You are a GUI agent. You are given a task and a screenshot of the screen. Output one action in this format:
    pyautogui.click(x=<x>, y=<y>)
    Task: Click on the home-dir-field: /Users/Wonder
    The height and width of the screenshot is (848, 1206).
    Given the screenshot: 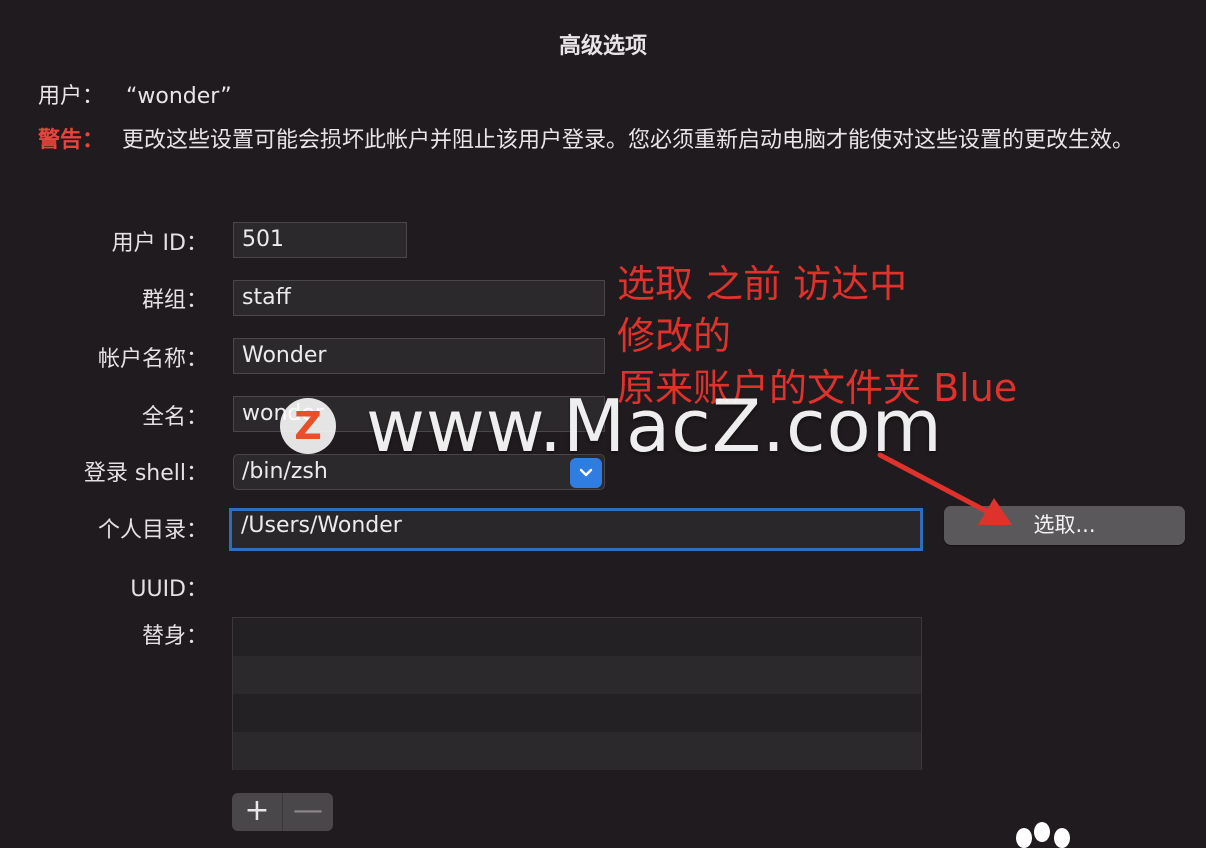 What is the action you would take?
    pyautogui.click(x=576, y=529)
    